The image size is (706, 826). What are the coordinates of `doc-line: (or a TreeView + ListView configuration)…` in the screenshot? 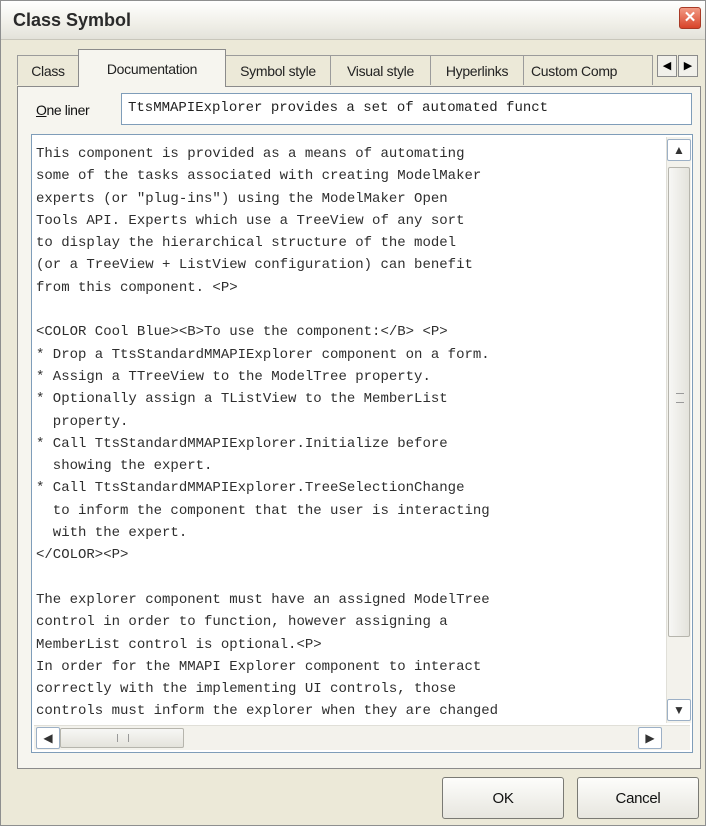 It's located at (254, 265).